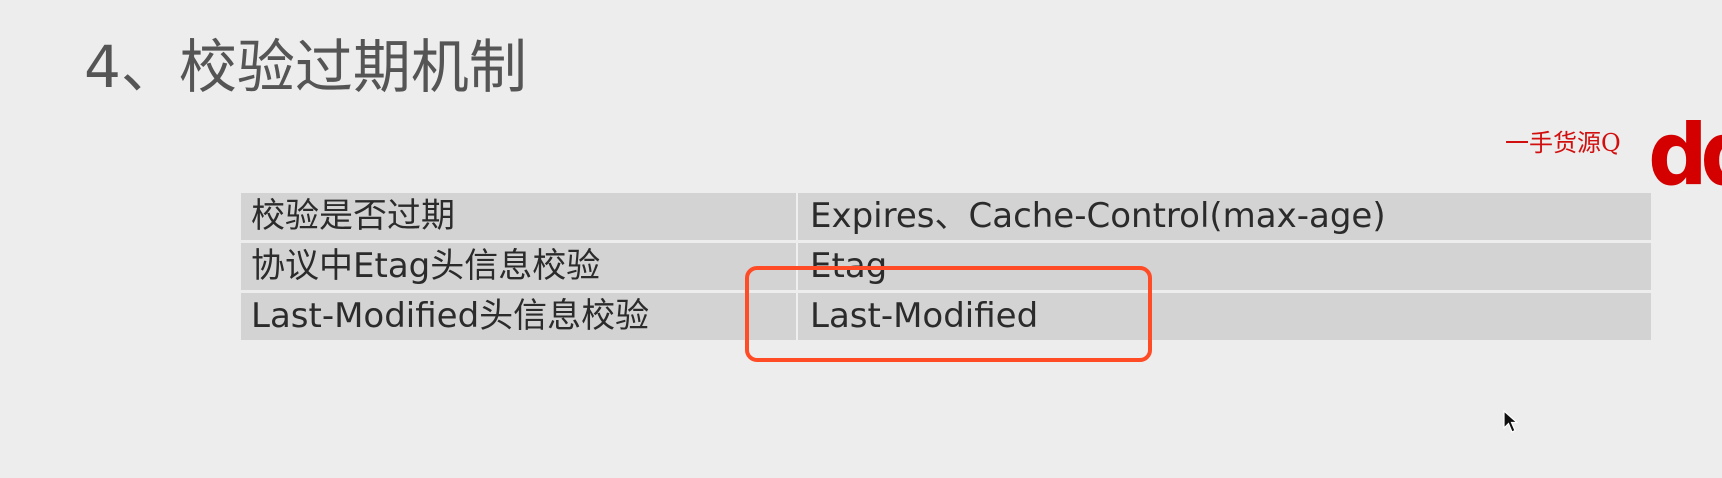 This screenshot has width=1722, height=478. What do you see at coordinates (1224, 316) in the screenshot?
I see `table-cell-header: Last-Modified` at bounding box center [1224, 316].